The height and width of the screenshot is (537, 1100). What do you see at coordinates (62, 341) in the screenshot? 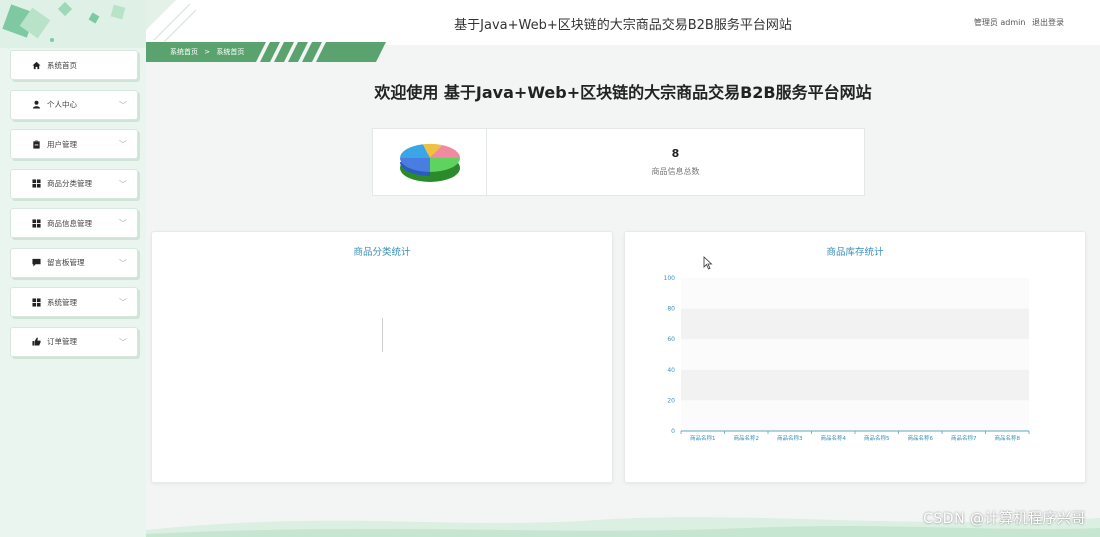
I see `sidebar-item-label: 订单管理` at bounding box center [62, 341].